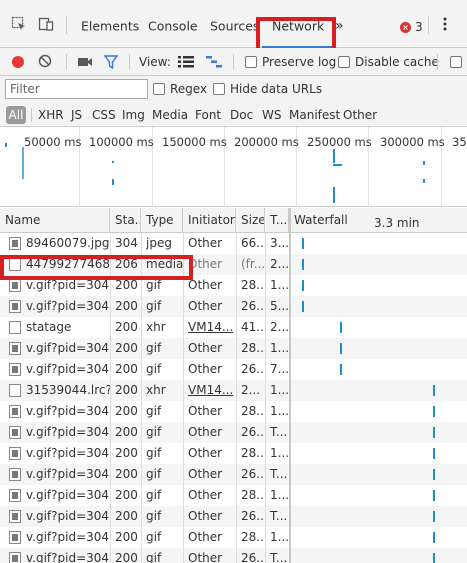 The height and width of the screenshot is (563, 467). What do you see at coordinates (219, 89) in the screenshot?
I see `hide-data-urls-checkbox` at bounding box center [219, 89].